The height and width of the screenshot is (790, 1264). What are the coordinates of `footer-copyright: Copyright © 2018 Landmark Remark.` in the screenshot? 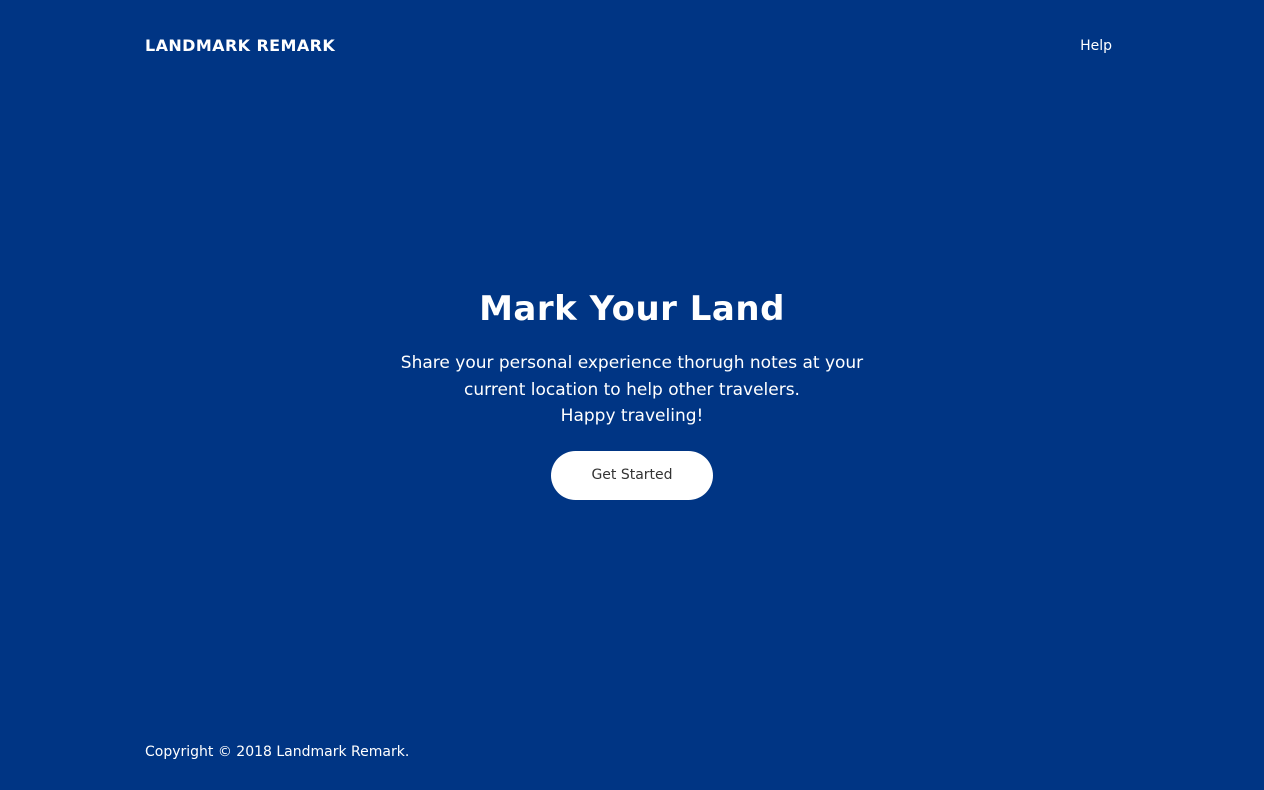 It's located at (277, 752).